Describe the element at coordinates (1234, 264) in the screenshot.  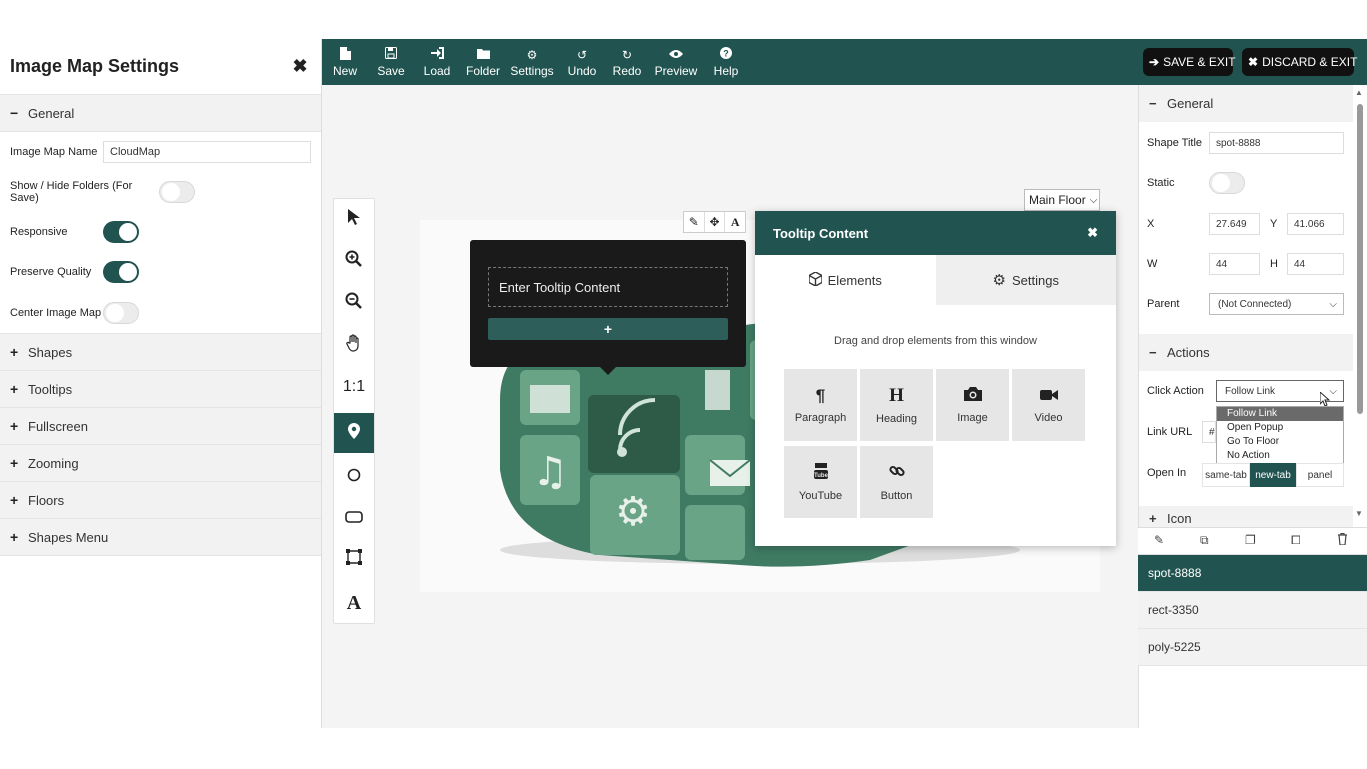
I see `w-input: 44` at that location.